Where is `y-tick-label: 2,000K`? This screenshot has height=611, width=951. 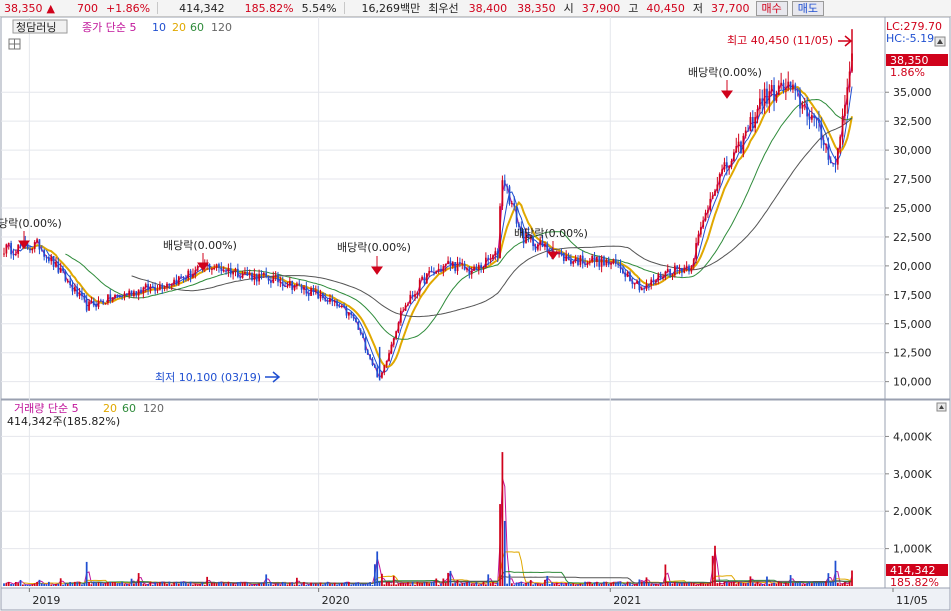
y-tick-label: 2,000K is located at coordinates (912, 511).